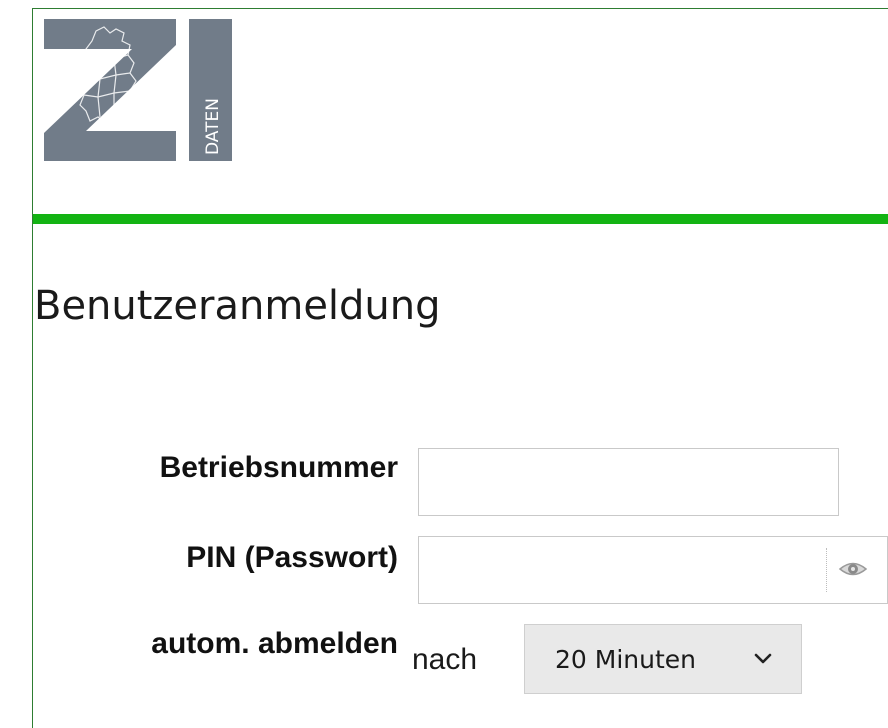  What do you see at coordinates (460, 219) in the screenshot?
I see `header-green-rule` at bounding box center [460, 219].